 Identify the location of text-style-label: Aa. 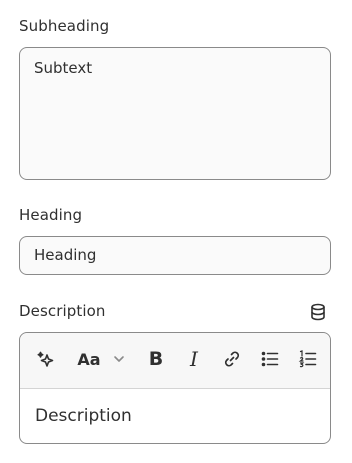
(89, 359).